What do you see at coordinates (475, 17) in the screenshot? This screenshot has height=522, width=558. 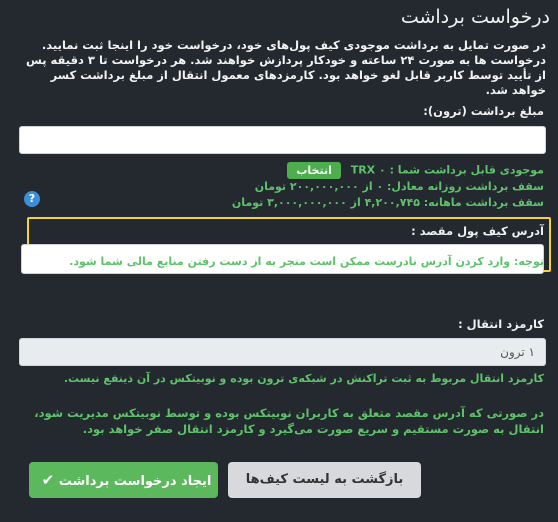 I see `page-title: درخواست برداشت` at bounding box center [475, 17].